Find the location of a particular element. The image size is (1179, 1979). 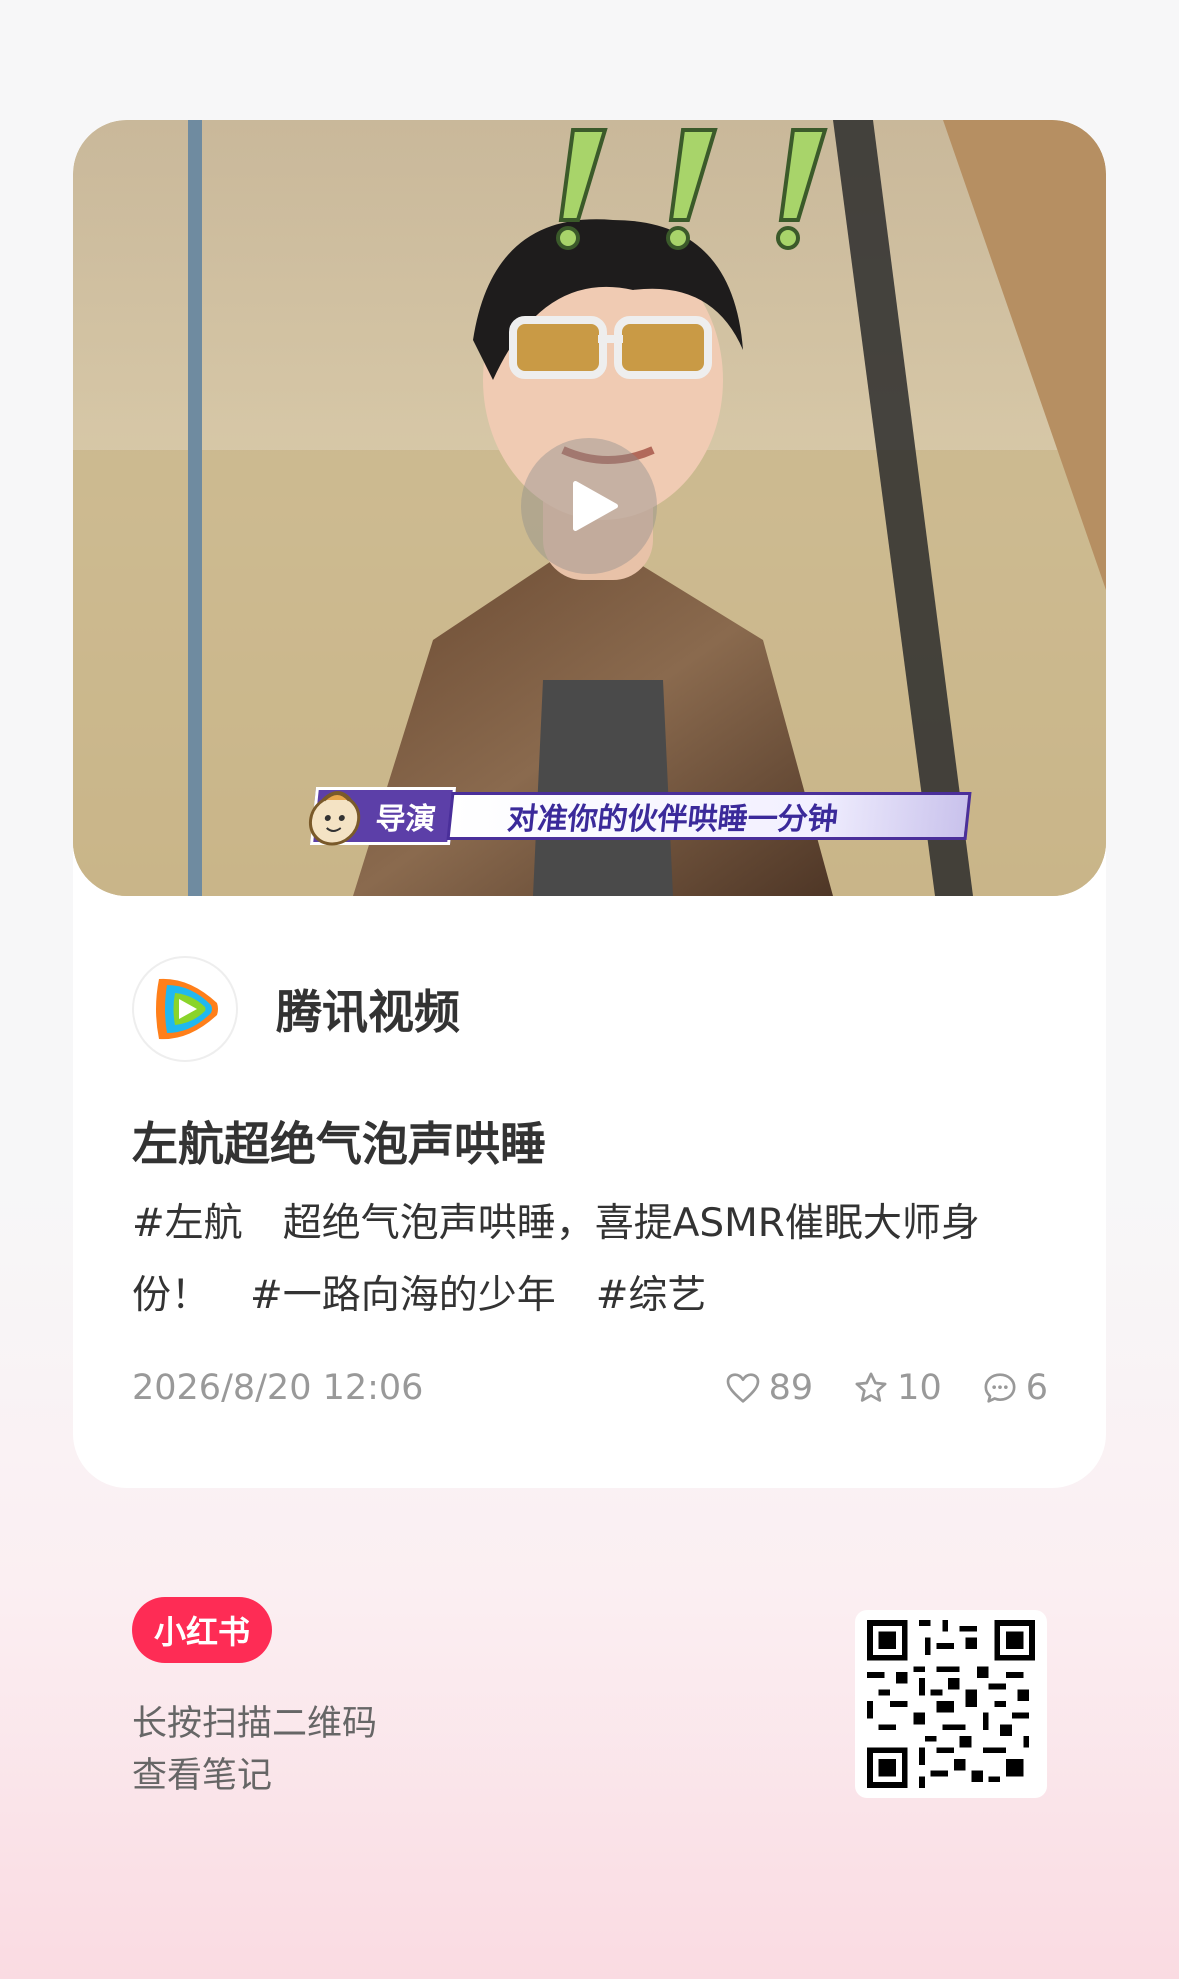

comment-icon is located at coordinates (1000, 1388).